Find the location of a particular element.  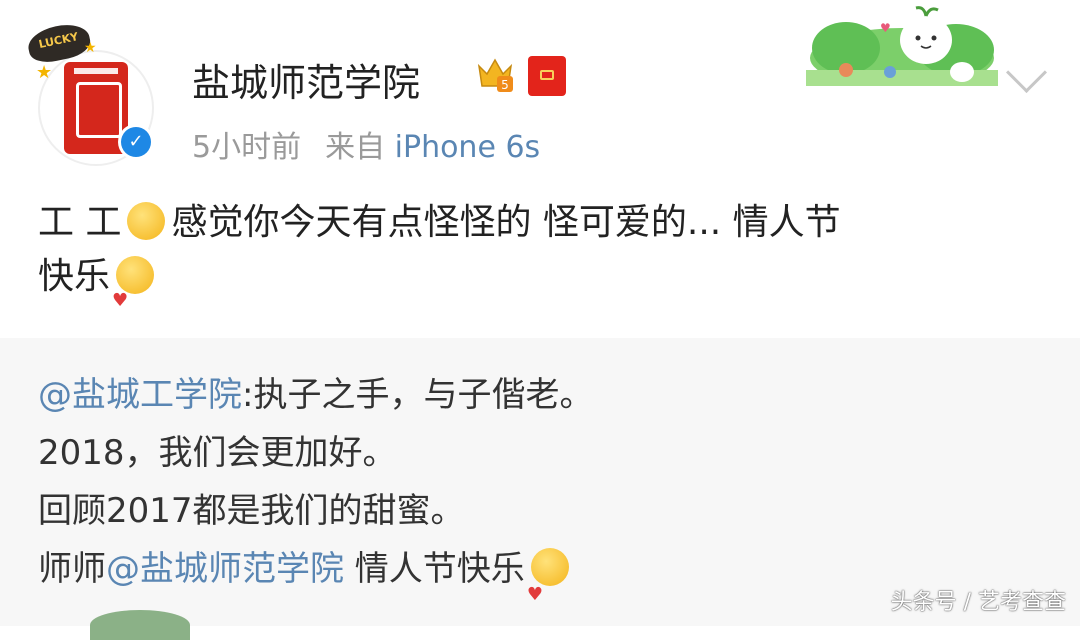

red-packet-icon is located at coordinates (547, 76).